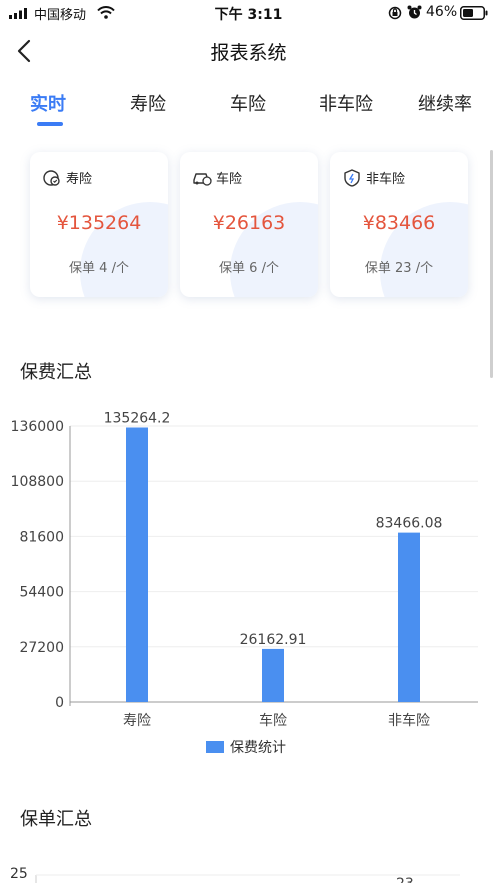 Image resolution: width=497 pixels, height=883 pixels. Describe the element at coordinates (405, 879) in the screenshot. I see `data-label: 23` at that location.